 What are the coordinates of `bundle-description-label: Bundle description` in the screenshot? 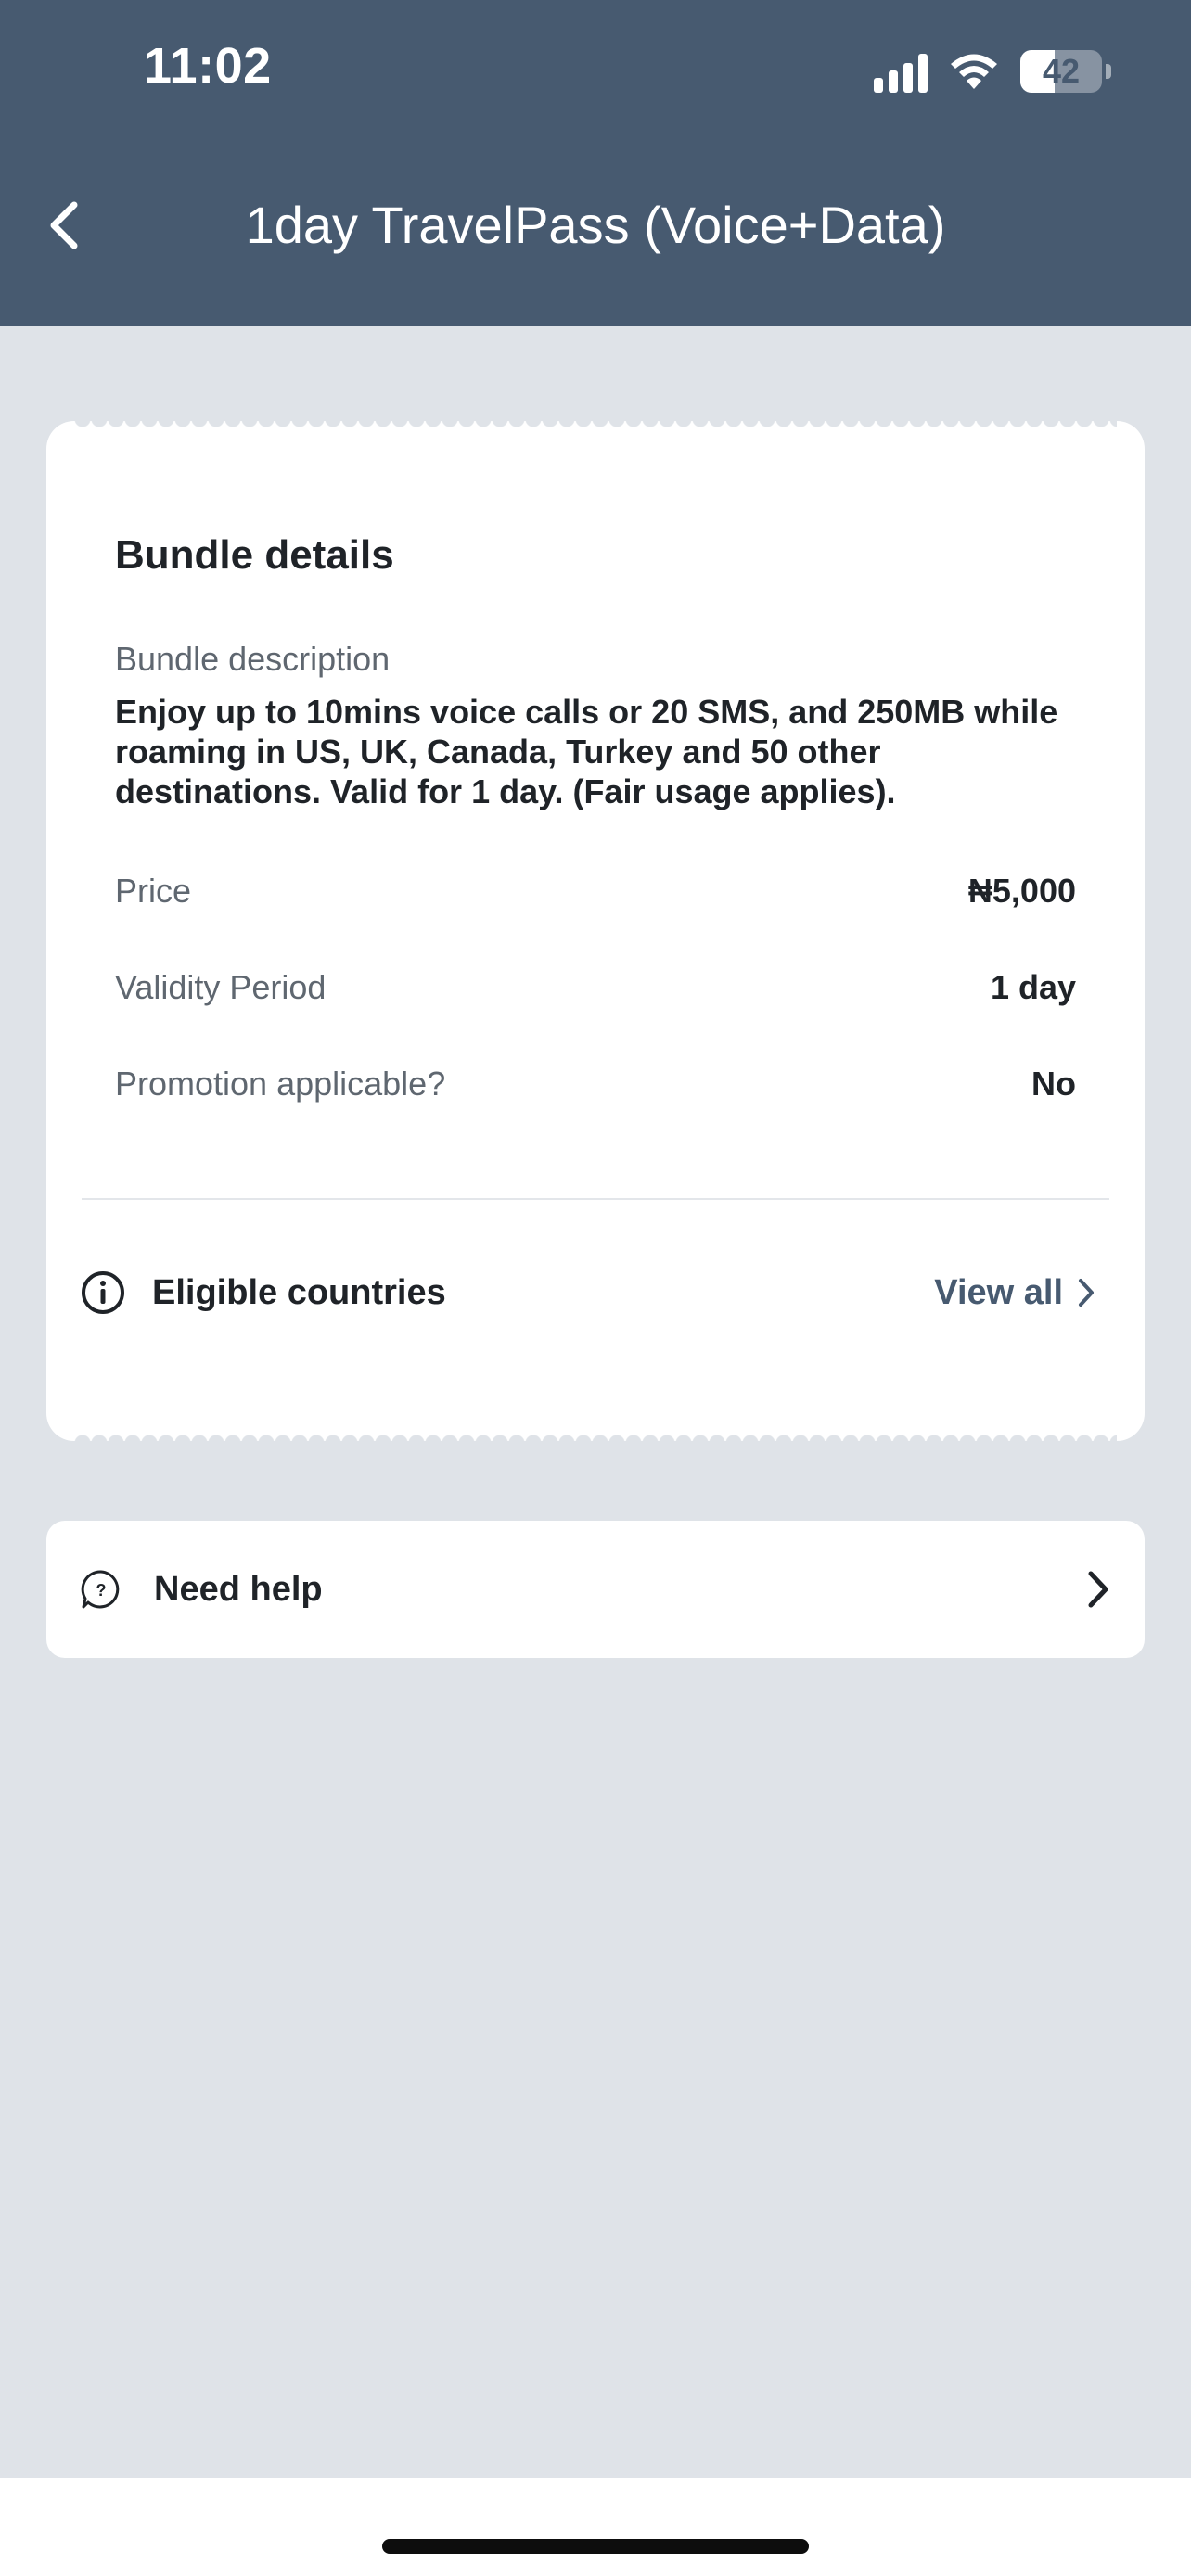 It's located at (253, 659).